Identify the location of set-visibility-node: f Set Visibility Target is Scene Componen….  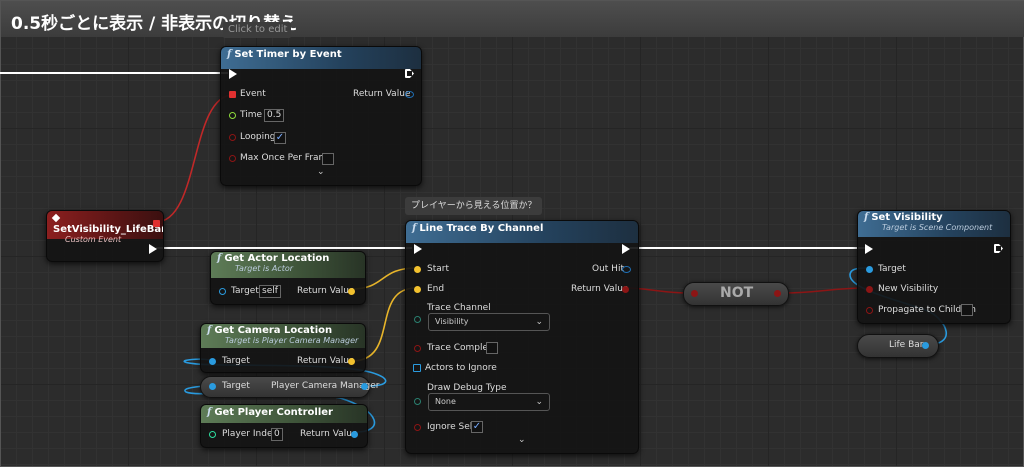
(934, 267).